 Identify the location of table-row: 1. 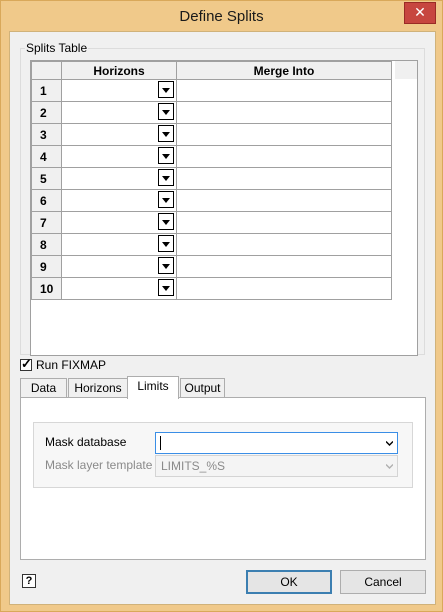
(211, 90).